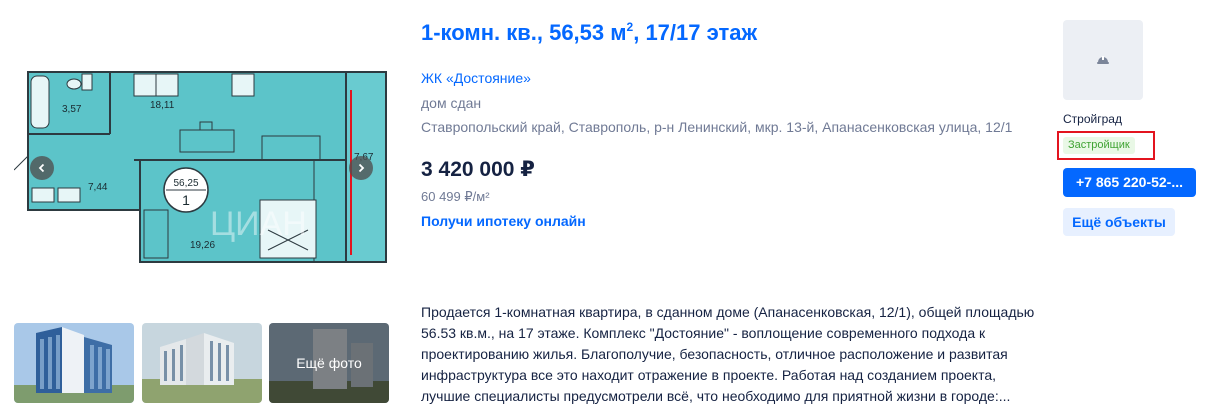  Describe the element at coordinates (98, 187) in the screenshot. I see `room-hall-label: 7,44` at that location.